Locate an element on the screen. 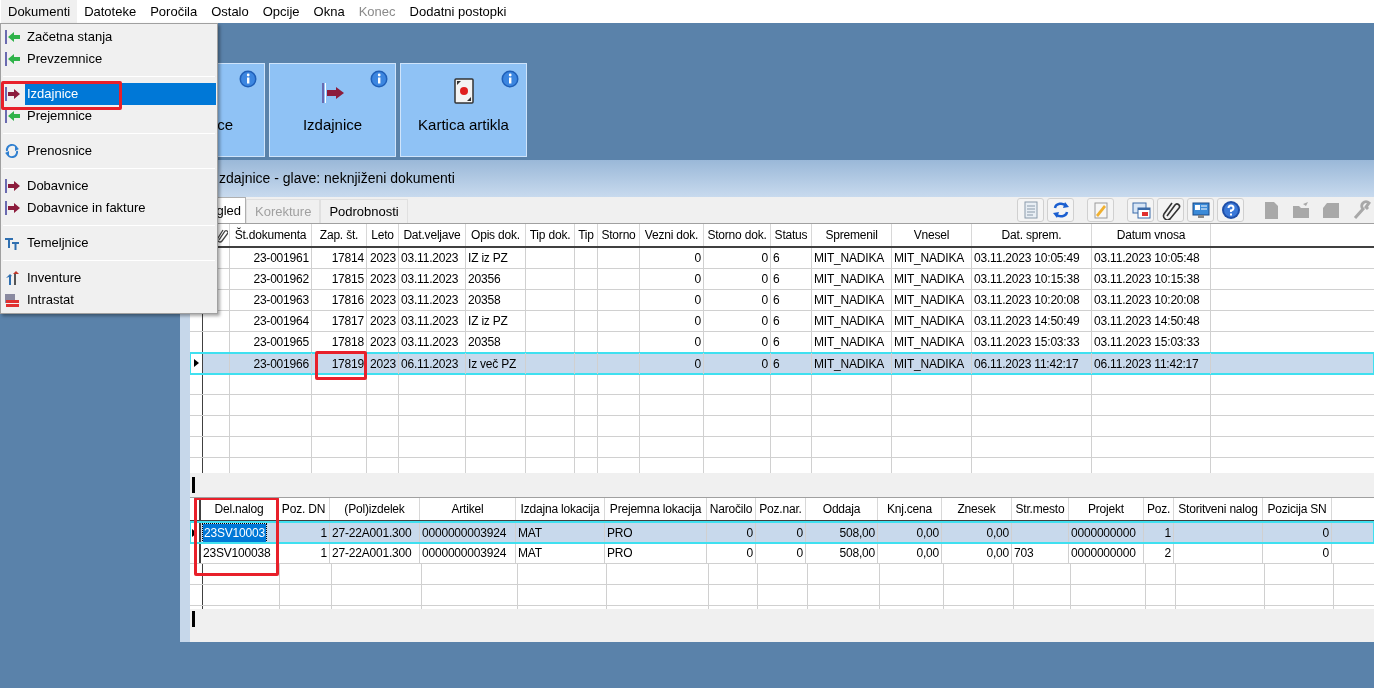  menu-item: Intrastat is located at coordinates (120, 300).